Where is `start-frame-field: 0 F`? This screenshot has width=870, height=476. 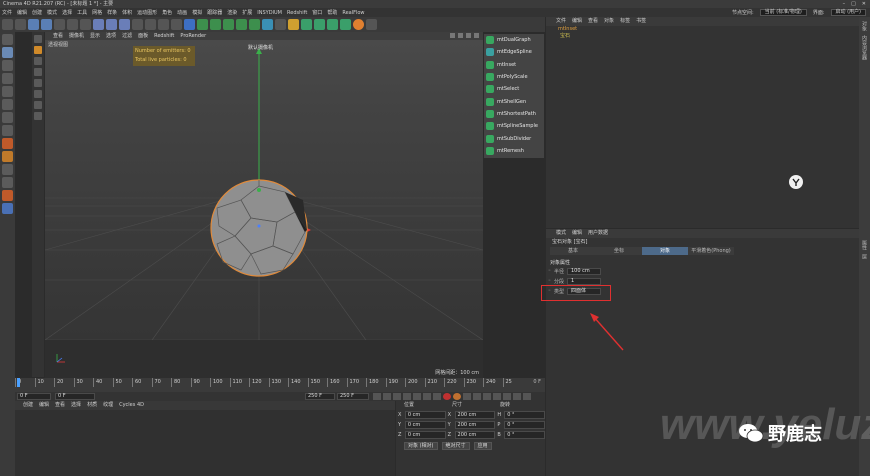
start-frame-field: 0 F is located at coordinates (34, 396).